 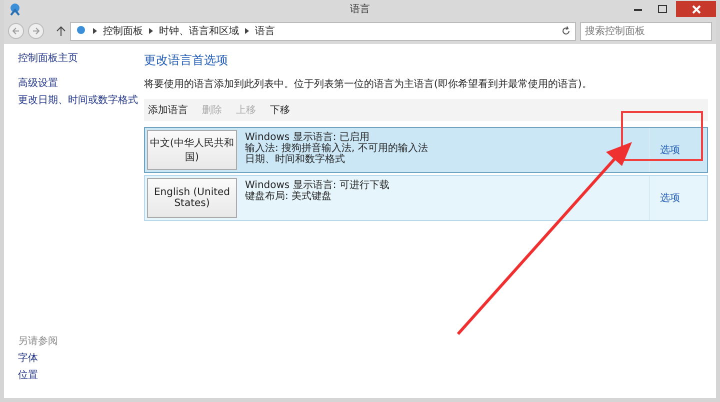 I want to click on close-button, so click(x=696, y=9).